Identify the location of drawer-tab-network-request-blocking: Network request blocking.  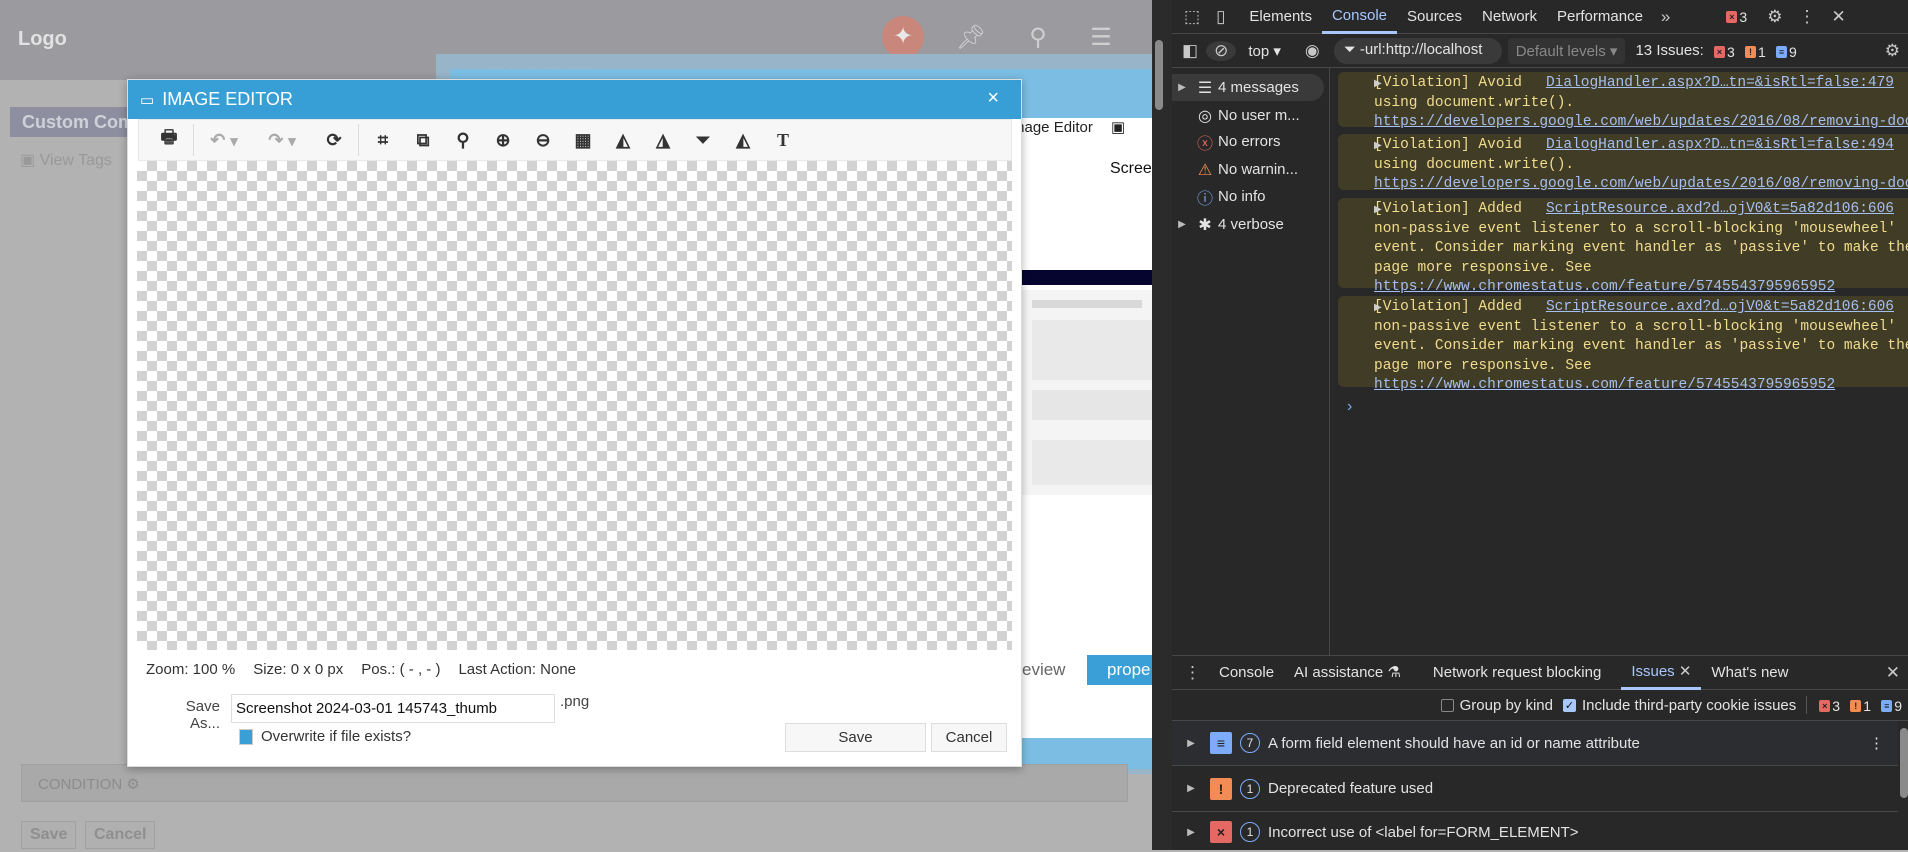
(1517, 673).